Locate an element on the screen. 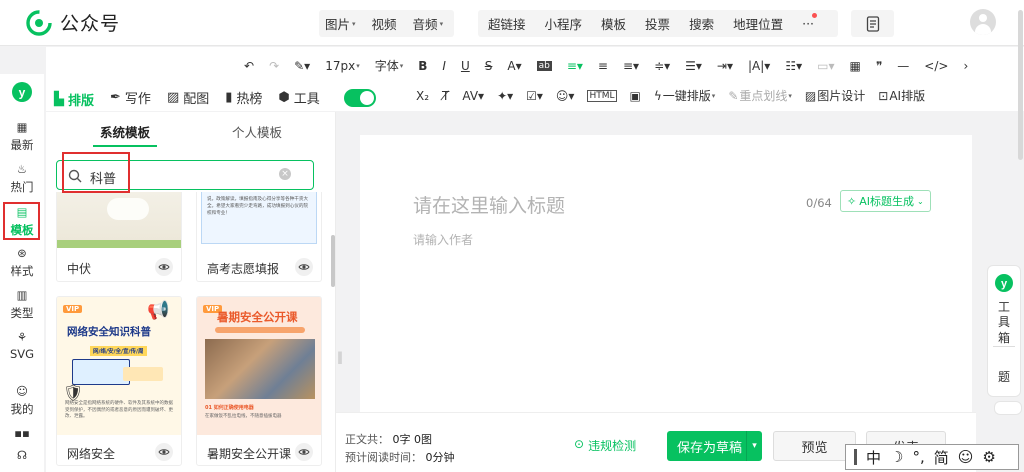 Image resolution: width=1024 pixels, height=472 pixels. emoji-icon: ☺ is located at coordinates (966, 457).